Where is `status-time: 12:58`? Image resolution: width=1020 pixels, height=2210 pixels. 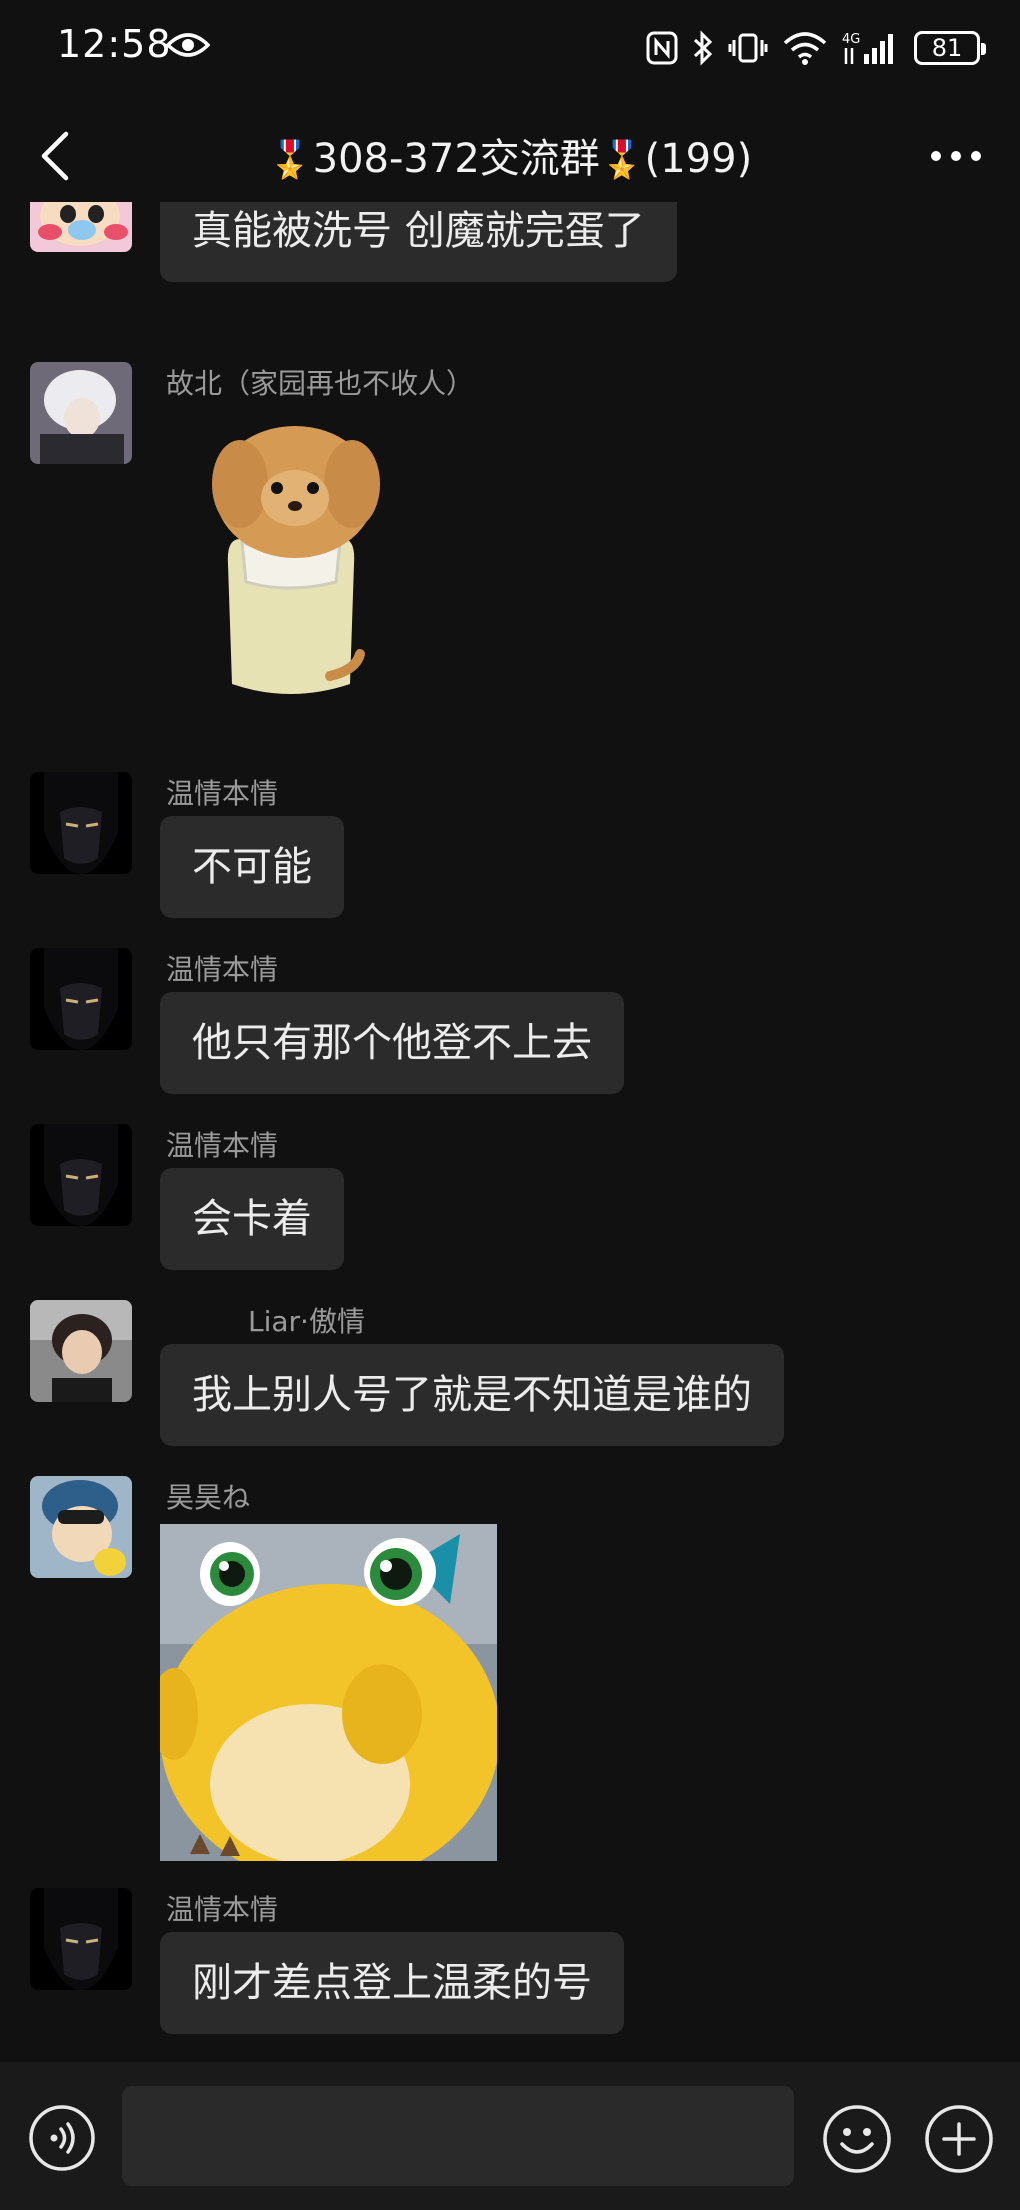 status-time: 12:58 is located at coordinates (114, 44).